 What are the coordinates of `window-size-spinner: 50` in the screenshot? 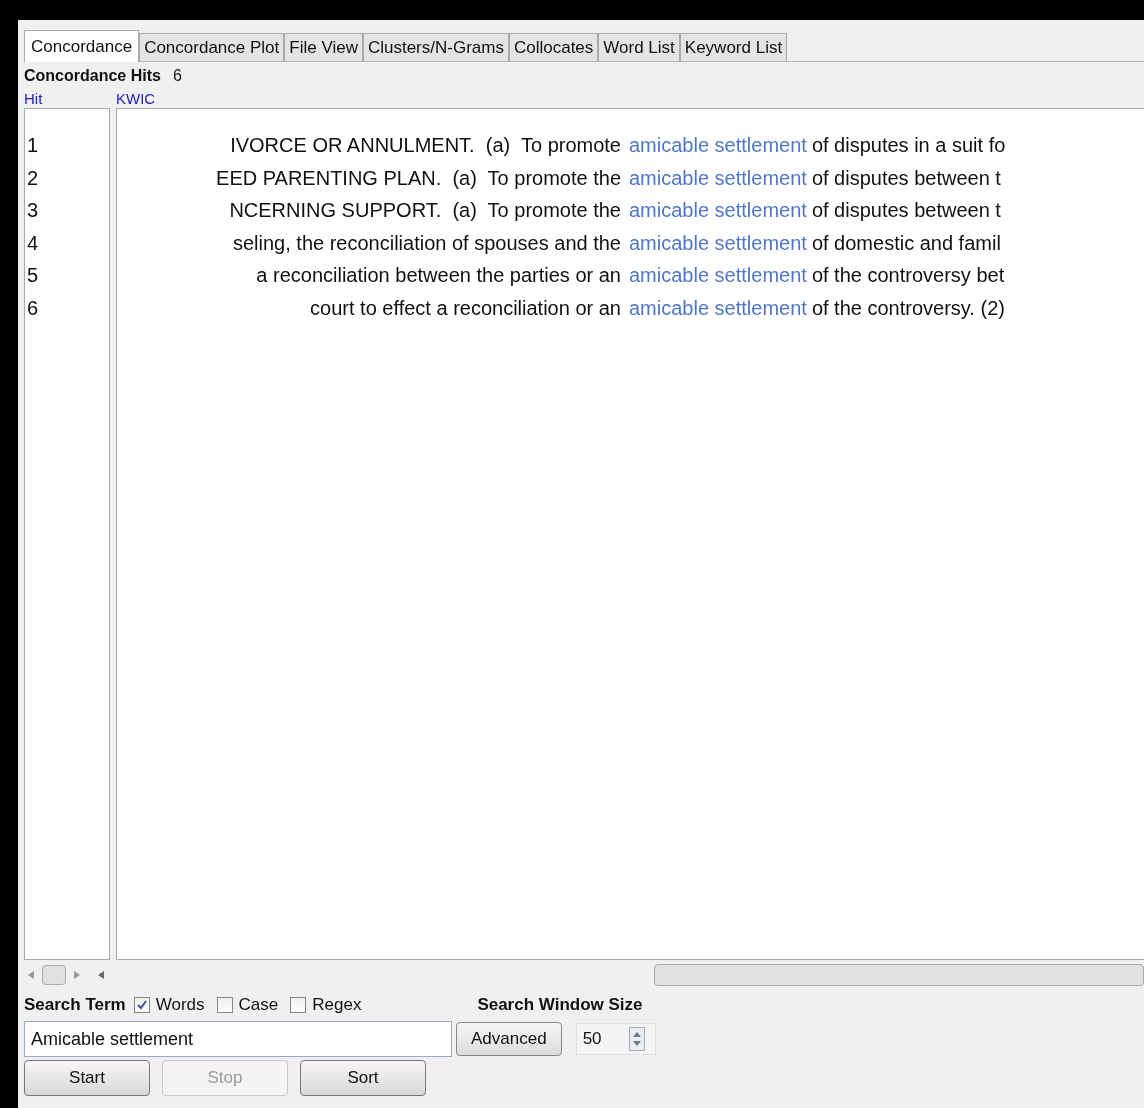 It's located at (615, 1039).